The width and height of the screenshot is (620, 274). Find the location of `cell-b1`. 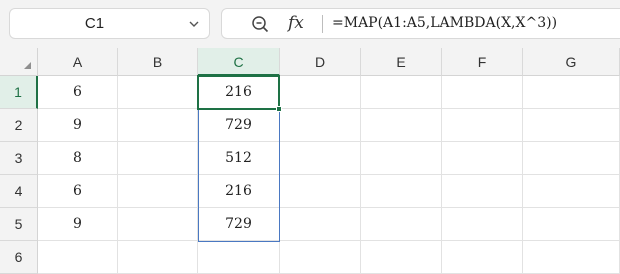

cell-b1 is located at coordinates (158, 92).